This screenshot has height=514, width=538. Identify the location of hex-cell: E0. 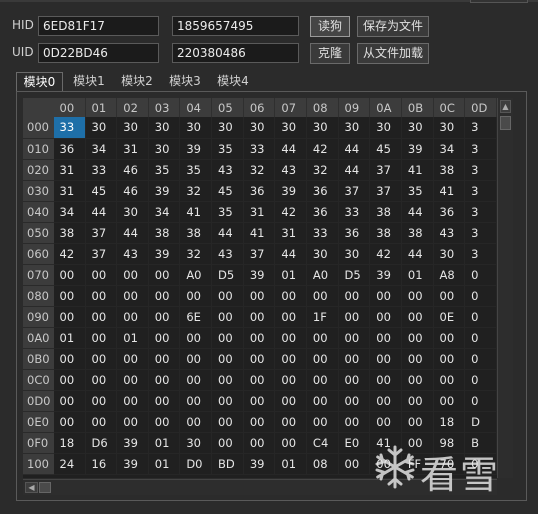
(354, 443).